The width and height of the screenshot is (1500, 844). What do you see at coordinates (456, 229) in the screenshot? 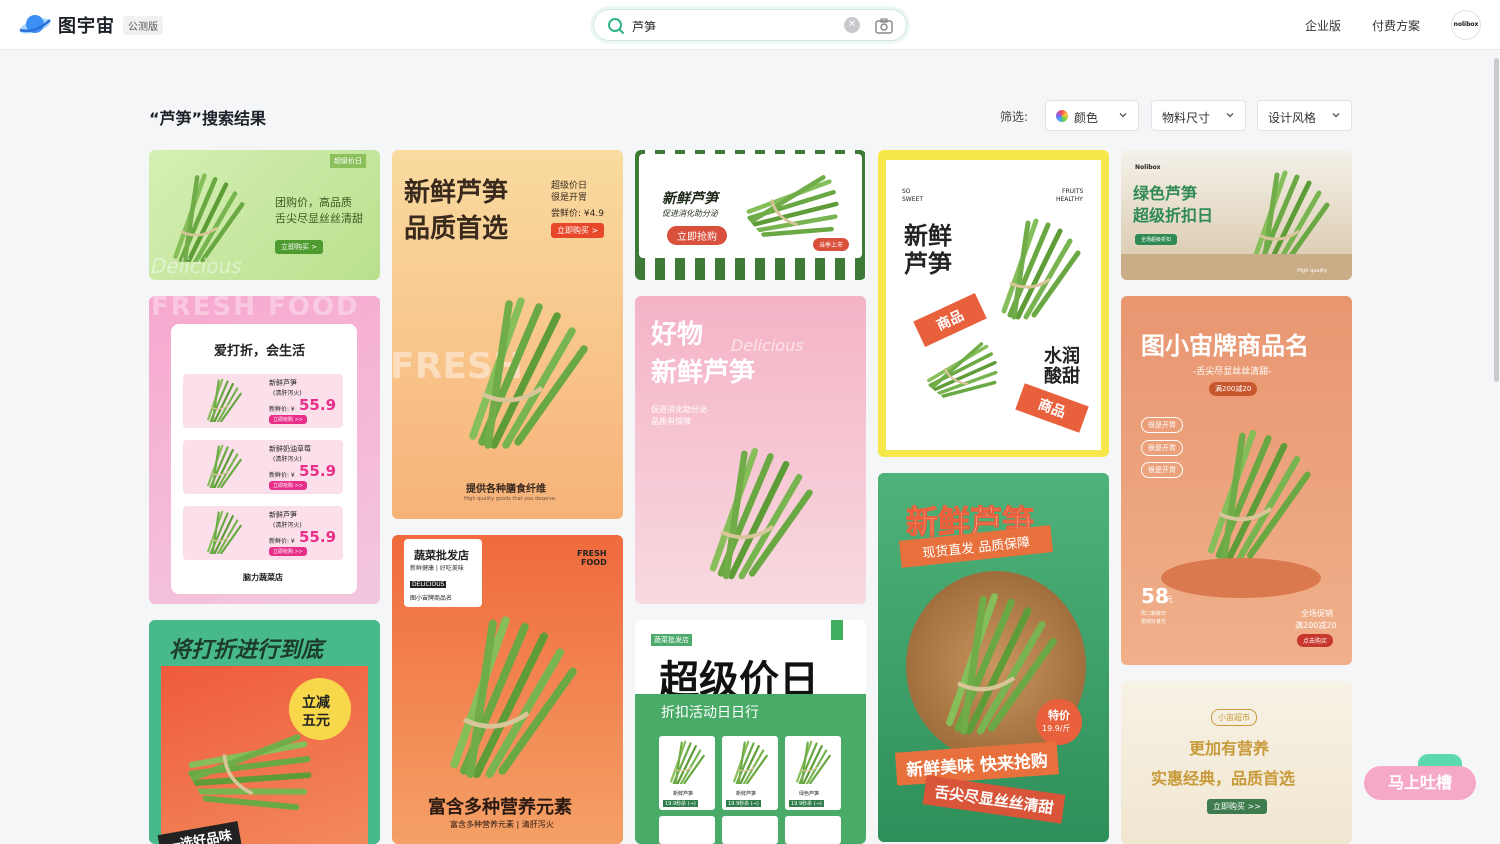
I see `card-title: 品质首选` at bounding box center [456, 229].